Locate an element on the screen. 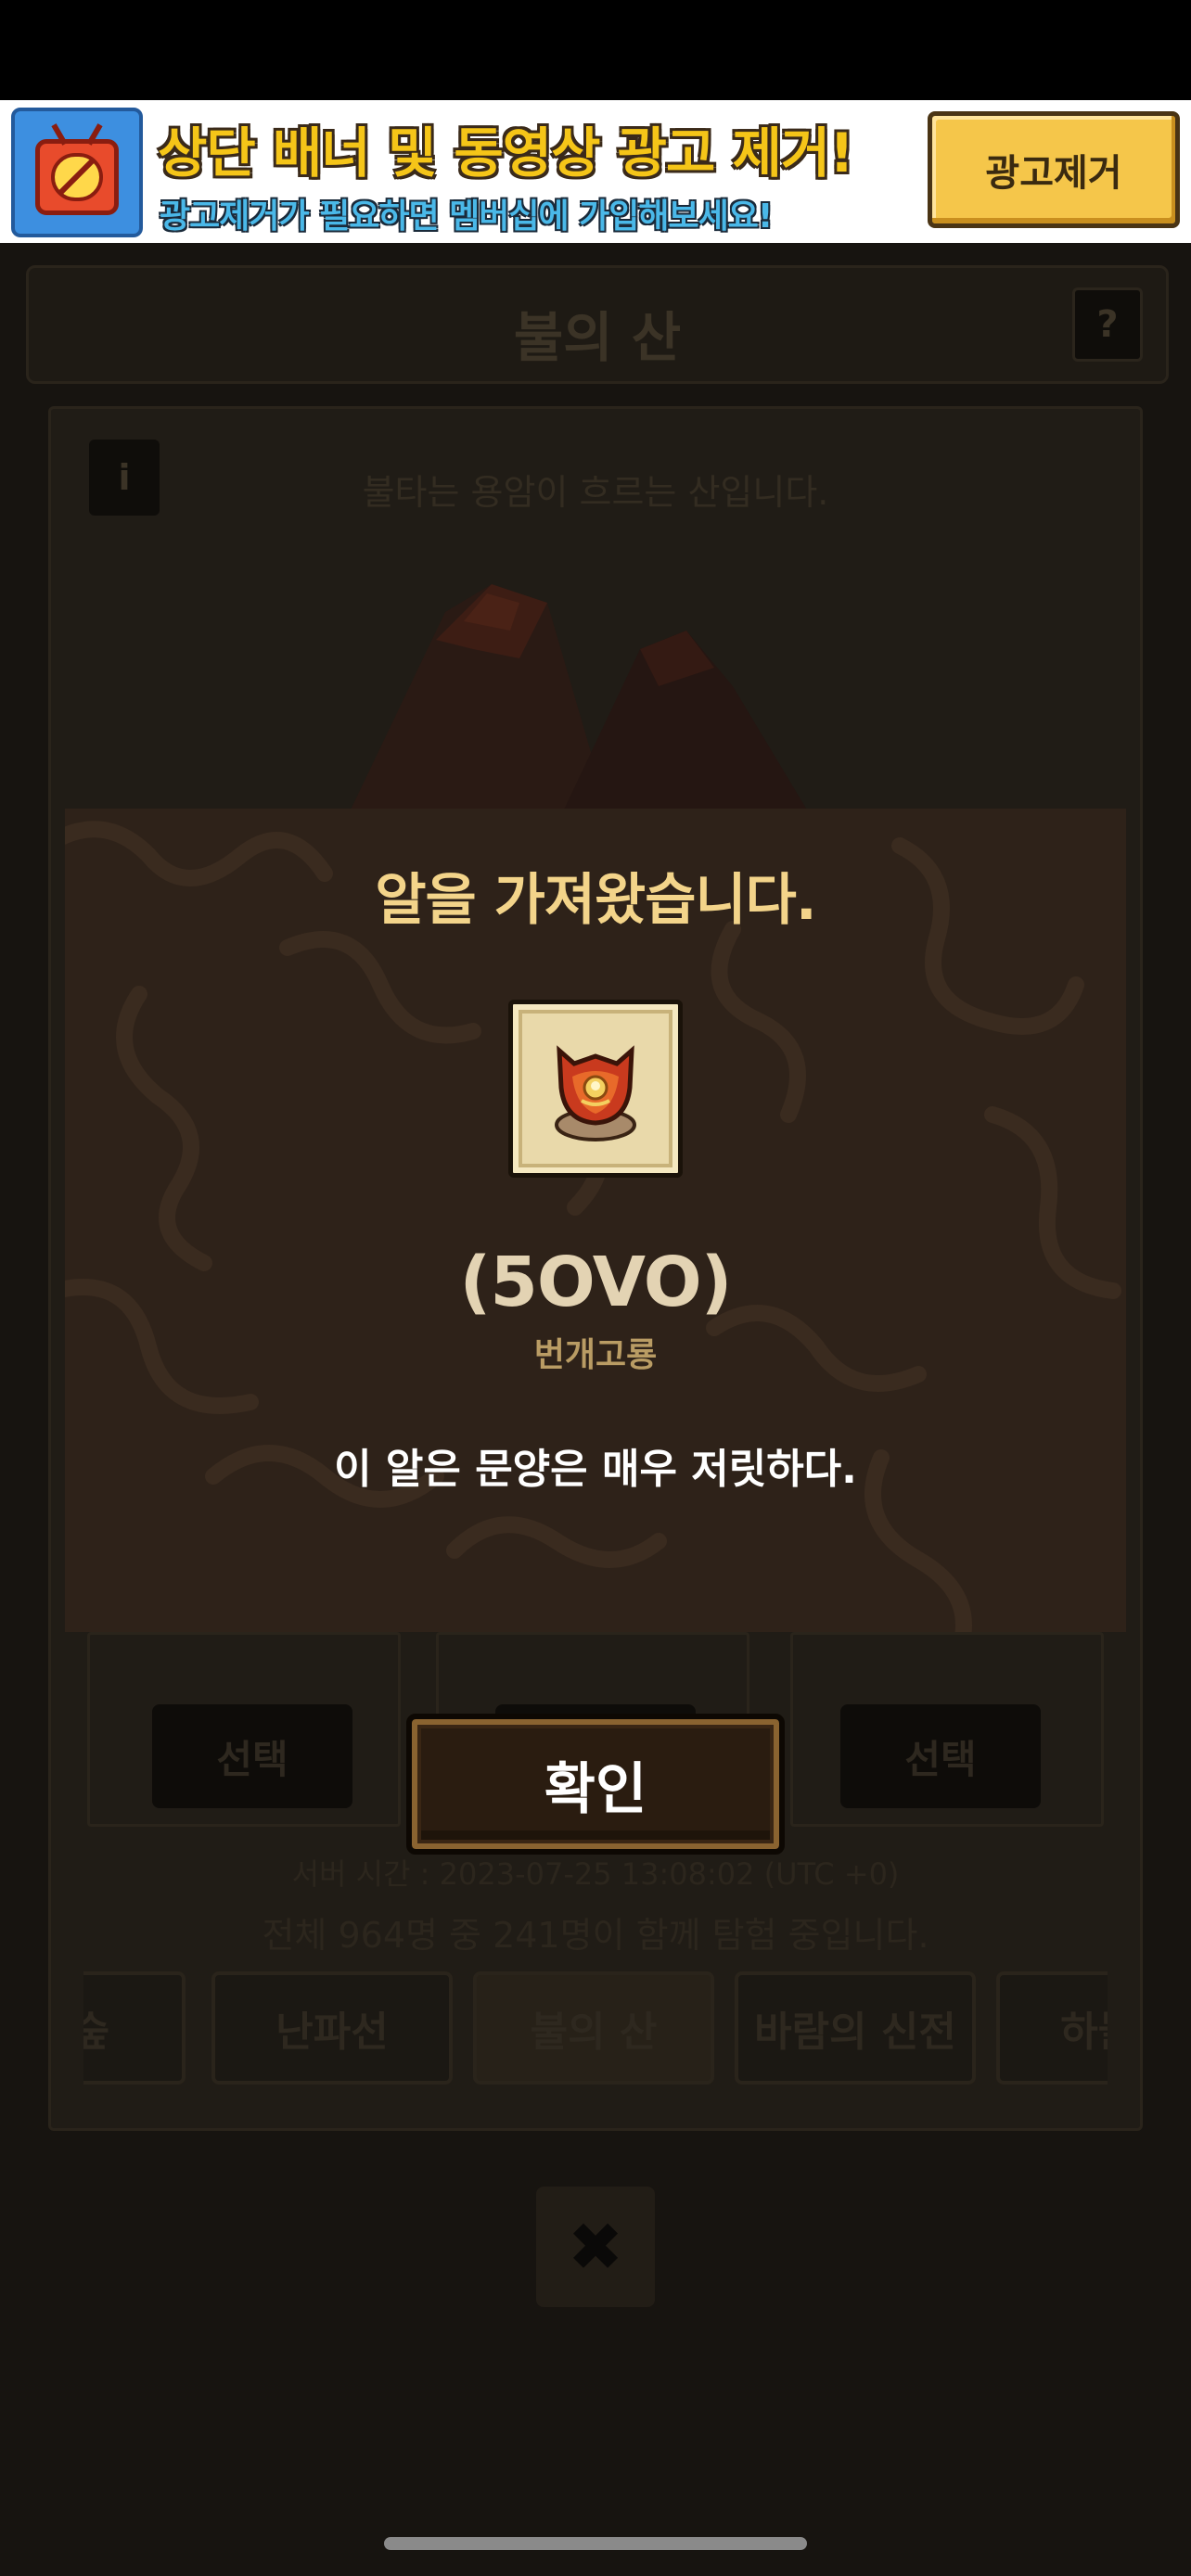 Image resolution: width=1191 pixels, height=2576 pixels. tab-forest: 리 숲 is located at coordinates (134, 2028).